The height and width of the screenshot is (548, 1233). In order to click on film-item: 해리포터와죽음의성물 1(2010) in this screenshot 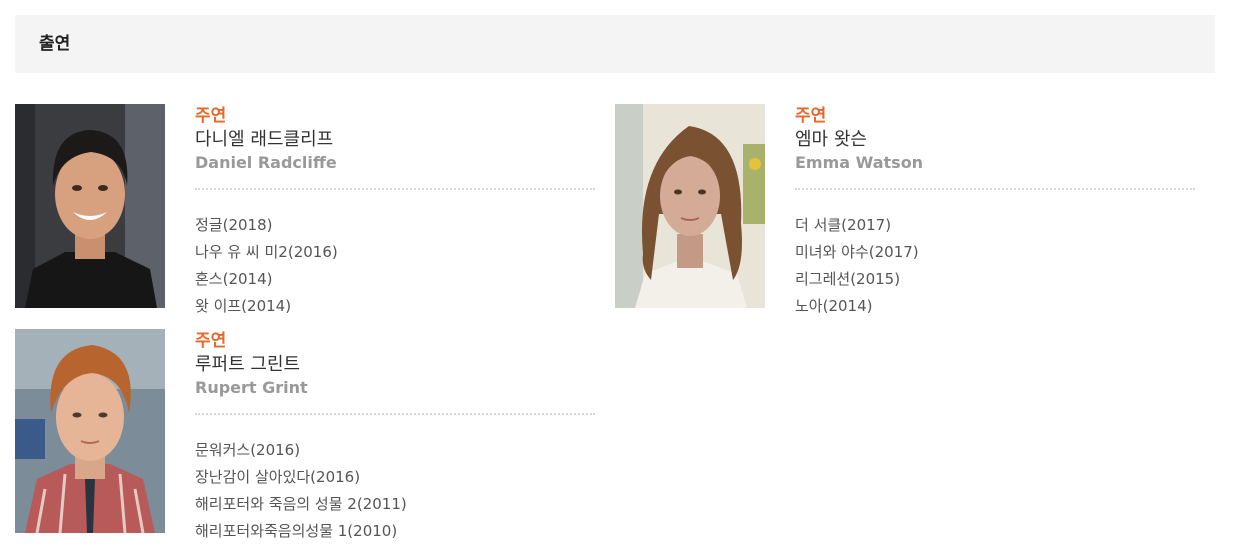, I will do `click(396, 531)`.